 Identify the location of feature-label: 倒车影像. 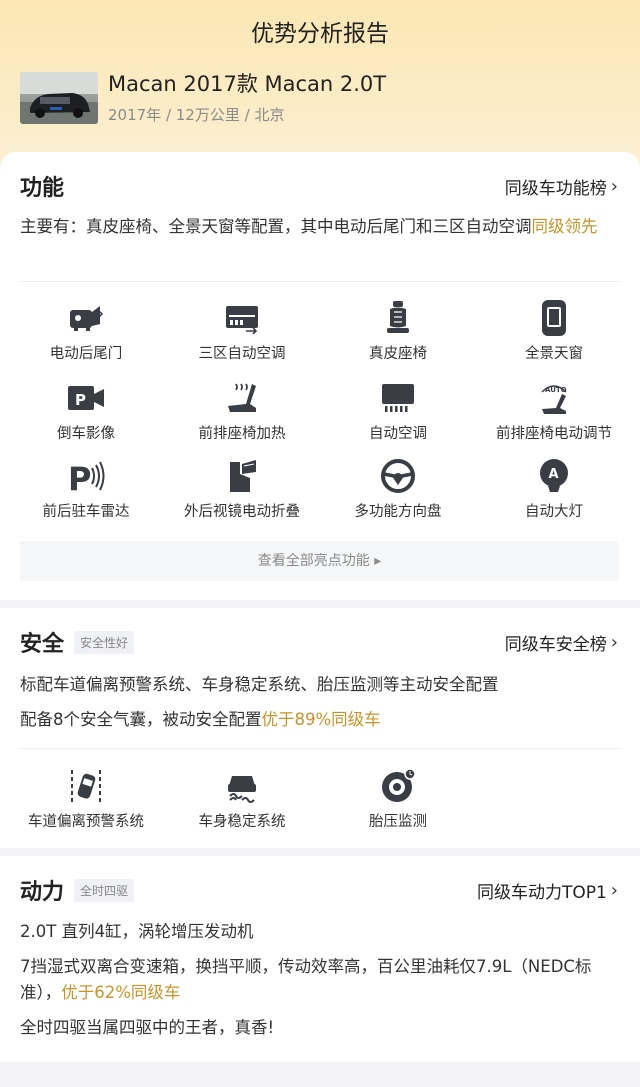
(86, 434).